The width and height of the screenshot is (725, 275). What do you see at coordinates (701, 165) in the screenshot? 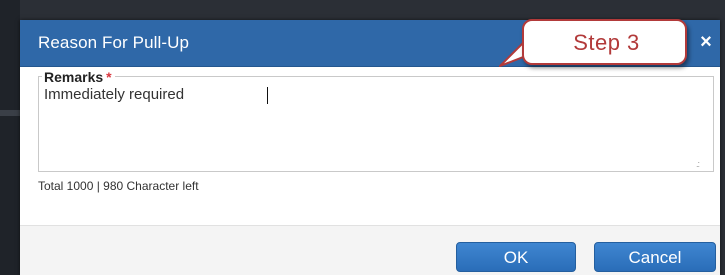
I see `resize-grip-icon: .:` at bounding box center [701, 165].